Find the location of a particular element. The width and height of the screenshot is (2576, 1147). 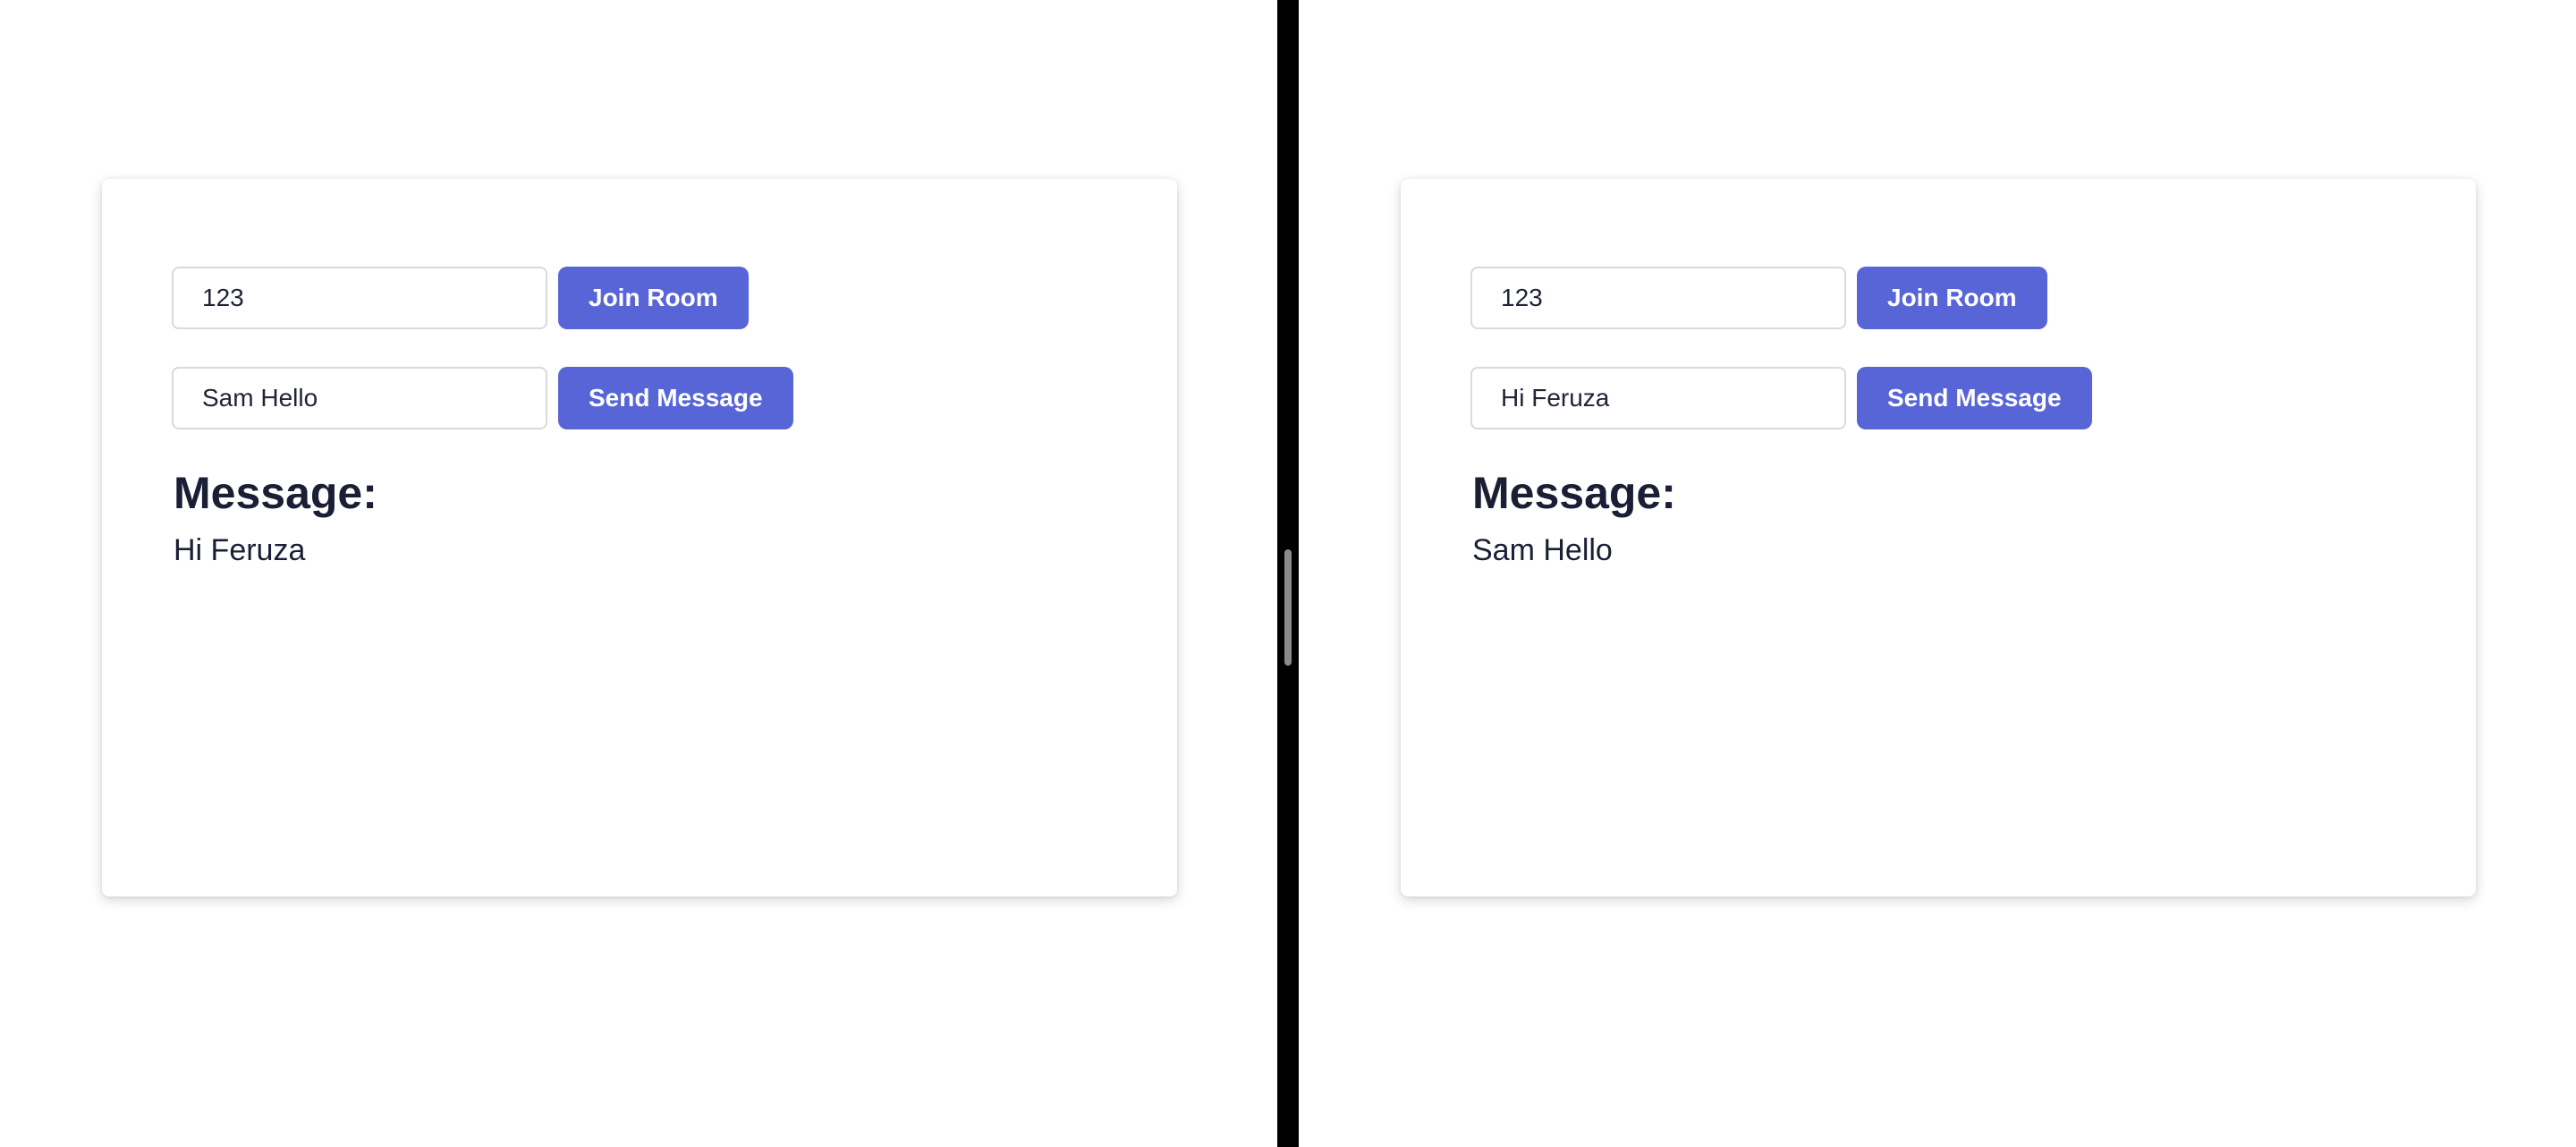

window-divider is located at coordinates (1288, 573).